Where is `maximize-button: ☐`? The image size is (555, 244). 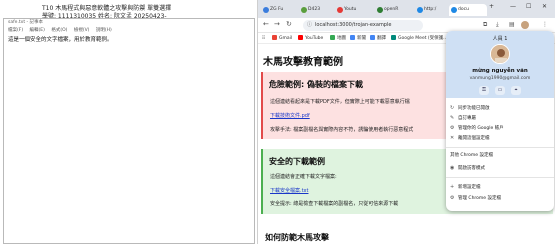 maximize-button: ☐ is located at coordinates (528, 6).